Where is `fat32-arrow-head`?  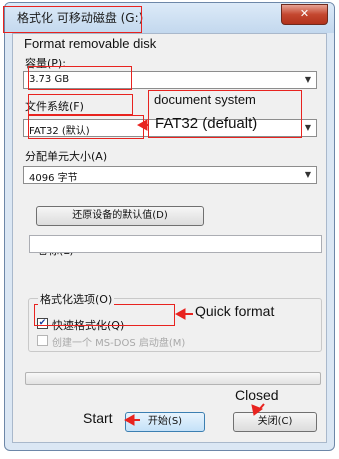 fat32-arrow-head is located at coordinates (142, 125).